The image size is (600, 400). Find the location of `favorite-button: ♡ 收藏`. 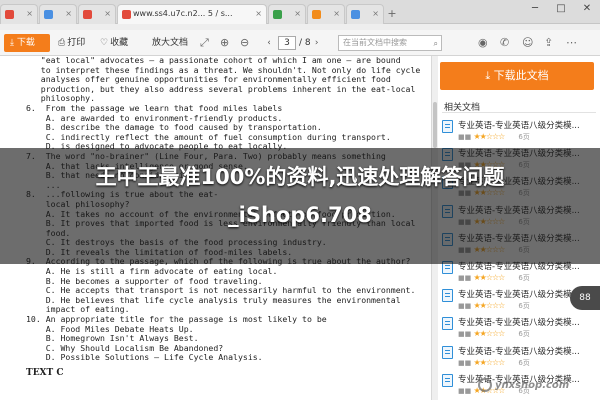

favorite-button: ♡ 收藏 is located at coordinates (114, 43).